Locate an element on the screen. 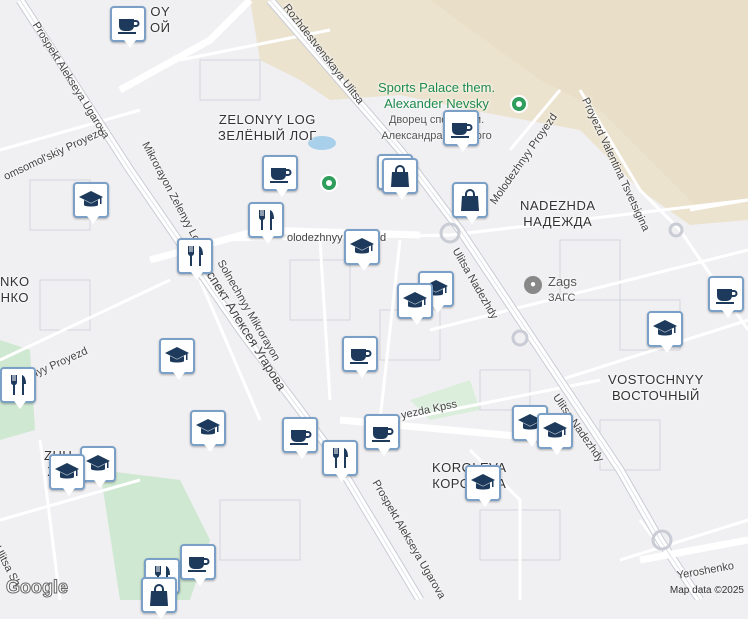  district-latin: ZELONYY LOG is located at coordinates (267, 119).